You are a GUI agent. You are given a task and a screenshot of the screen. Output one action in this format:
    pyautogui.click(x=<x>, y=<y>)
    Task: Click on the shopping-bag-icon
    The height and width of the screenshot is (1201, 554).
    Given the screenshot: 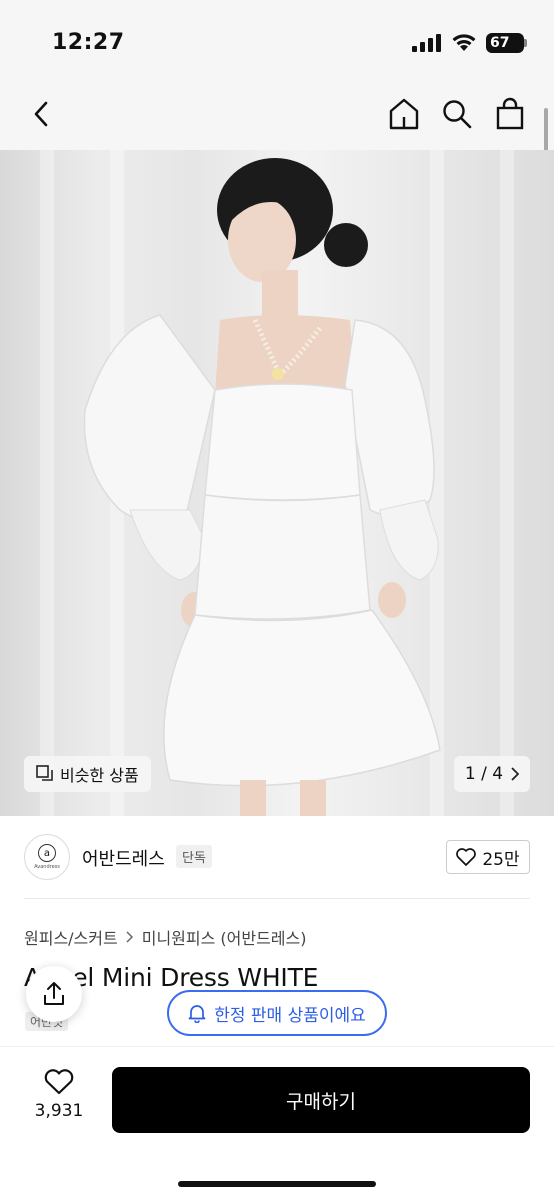 What is the action you would take?
    pyautogui.click(x=510, y=113)
    